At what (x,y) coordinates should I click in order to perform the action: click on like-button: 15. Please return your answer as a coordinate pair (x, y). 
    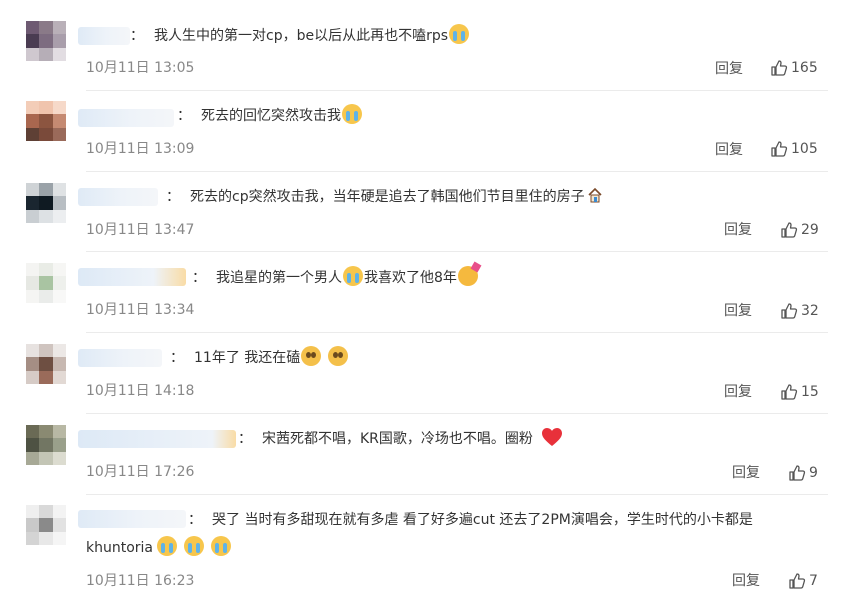
    Looking at the image, I should click on (799, 392).